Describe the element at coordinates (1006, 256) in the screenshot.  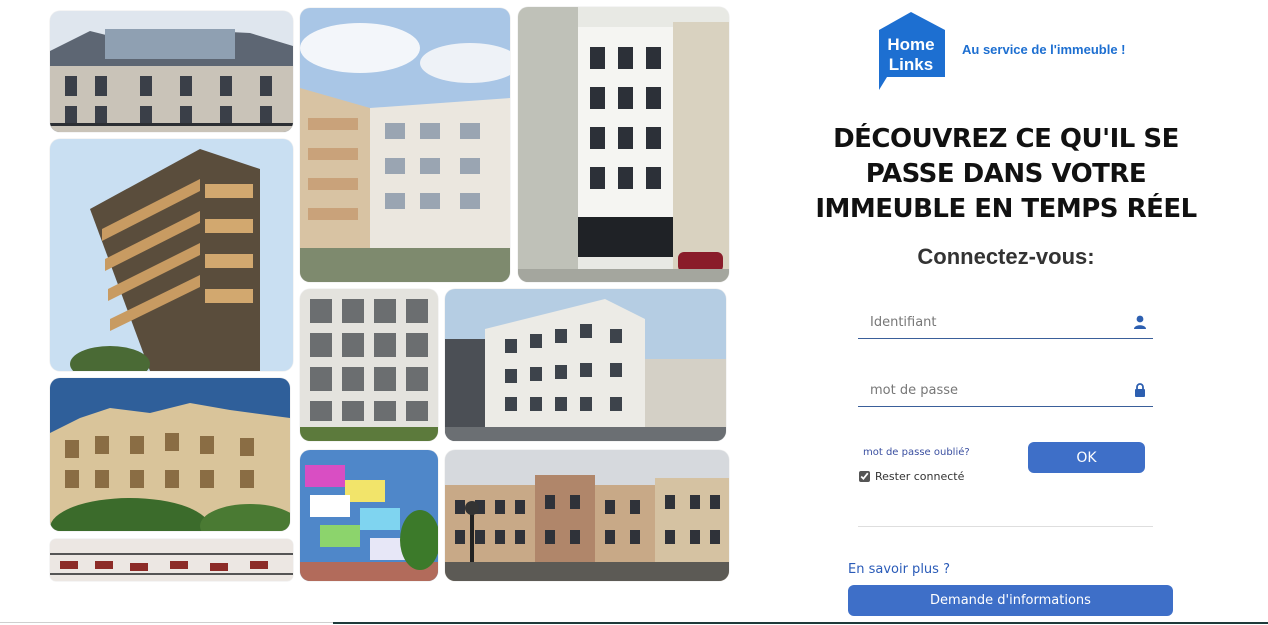
I see `login-title: Connectez-vous:` at that location.